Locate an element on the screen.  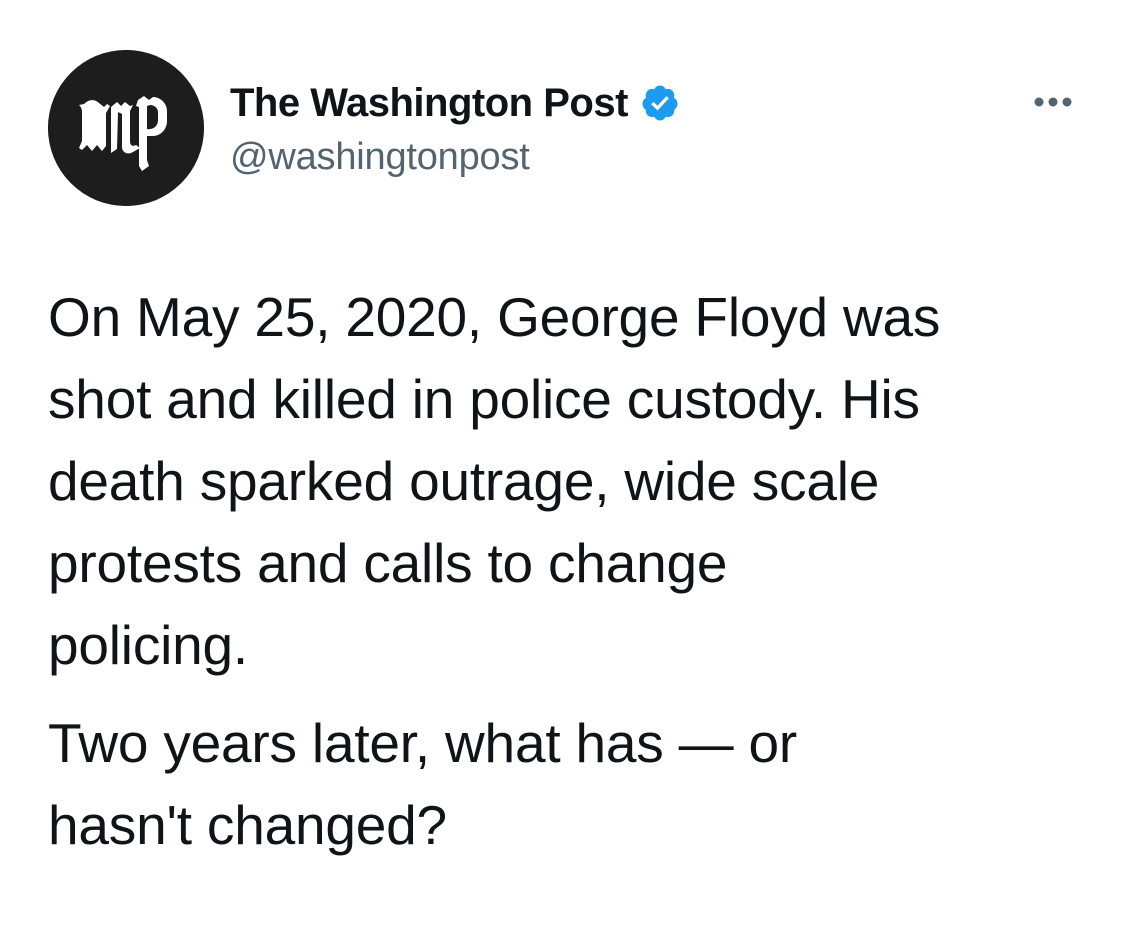
display-name: The Washington Post is located at coordinates (429, 103).